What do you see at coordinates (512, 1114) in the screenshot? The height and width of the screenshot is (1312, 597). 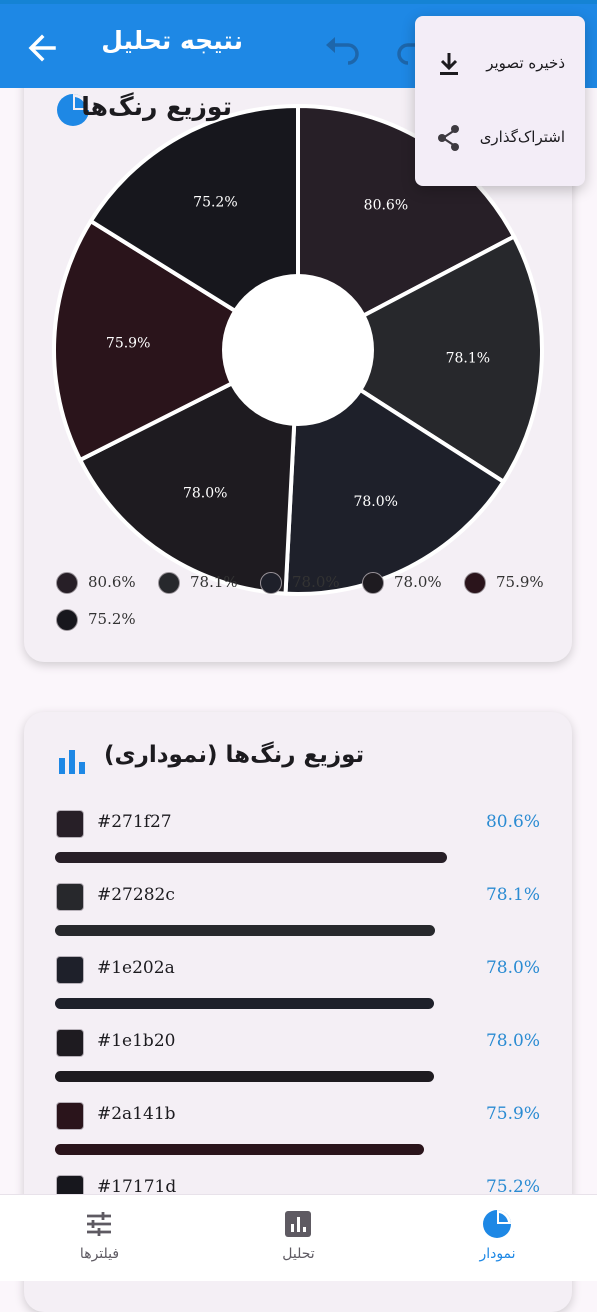 I see `color-percent-label: 75.9%` at bounding box center [512, 1114].